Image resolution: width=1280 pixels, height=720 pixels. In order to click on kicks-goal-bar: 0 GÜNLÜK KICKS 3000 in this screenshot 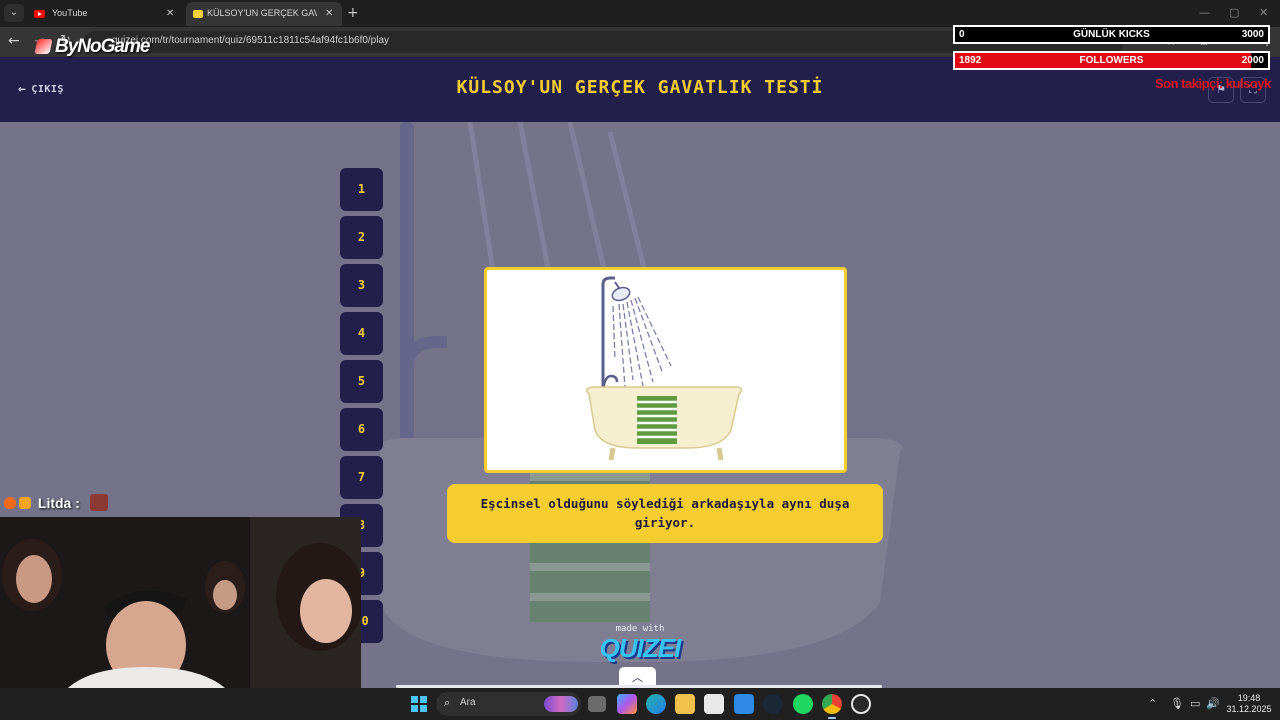, I will do `click(1111, 34)`.